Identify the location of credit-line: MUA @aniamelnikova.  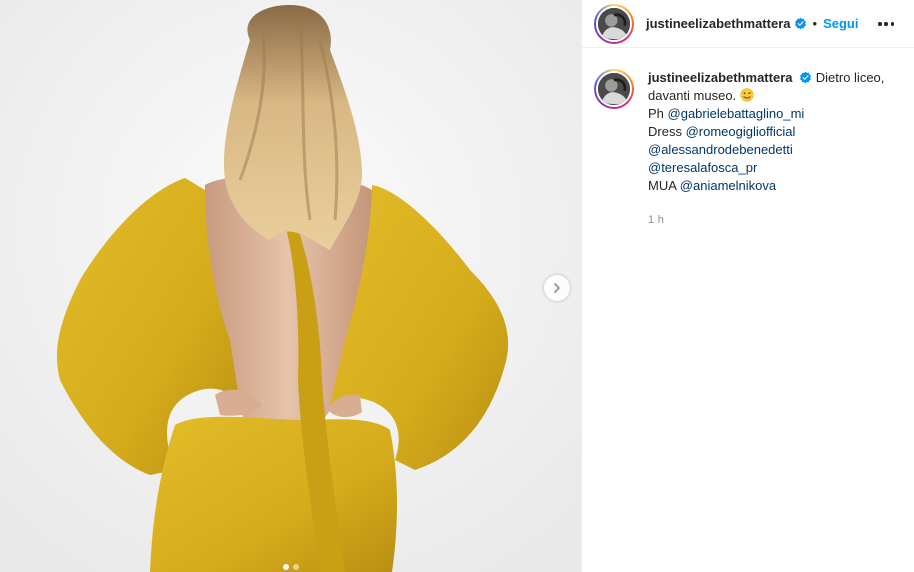
(712, 185).